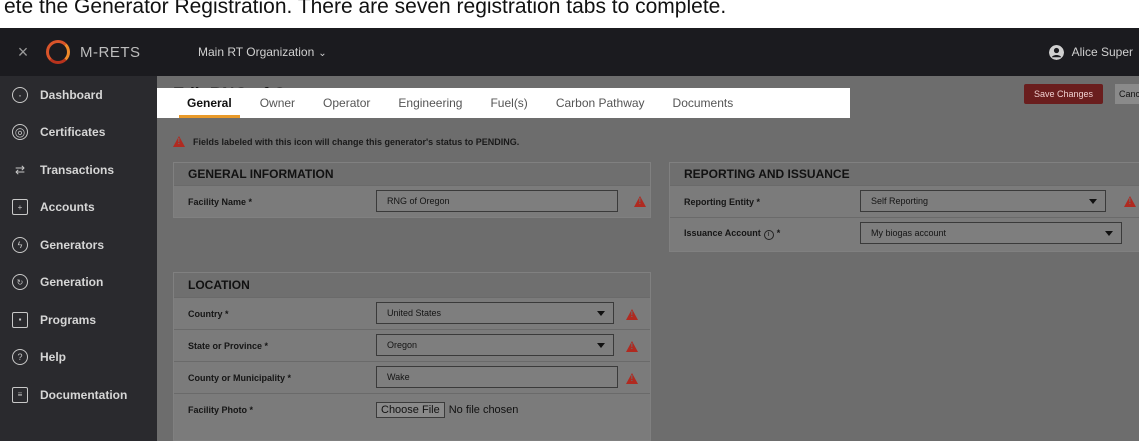 The height and width of the screenshot is (441, 1139). Describe the element at coordinates (909, 233) in the screenshot. I see `issuance-account-value: My biogas account` at that location.